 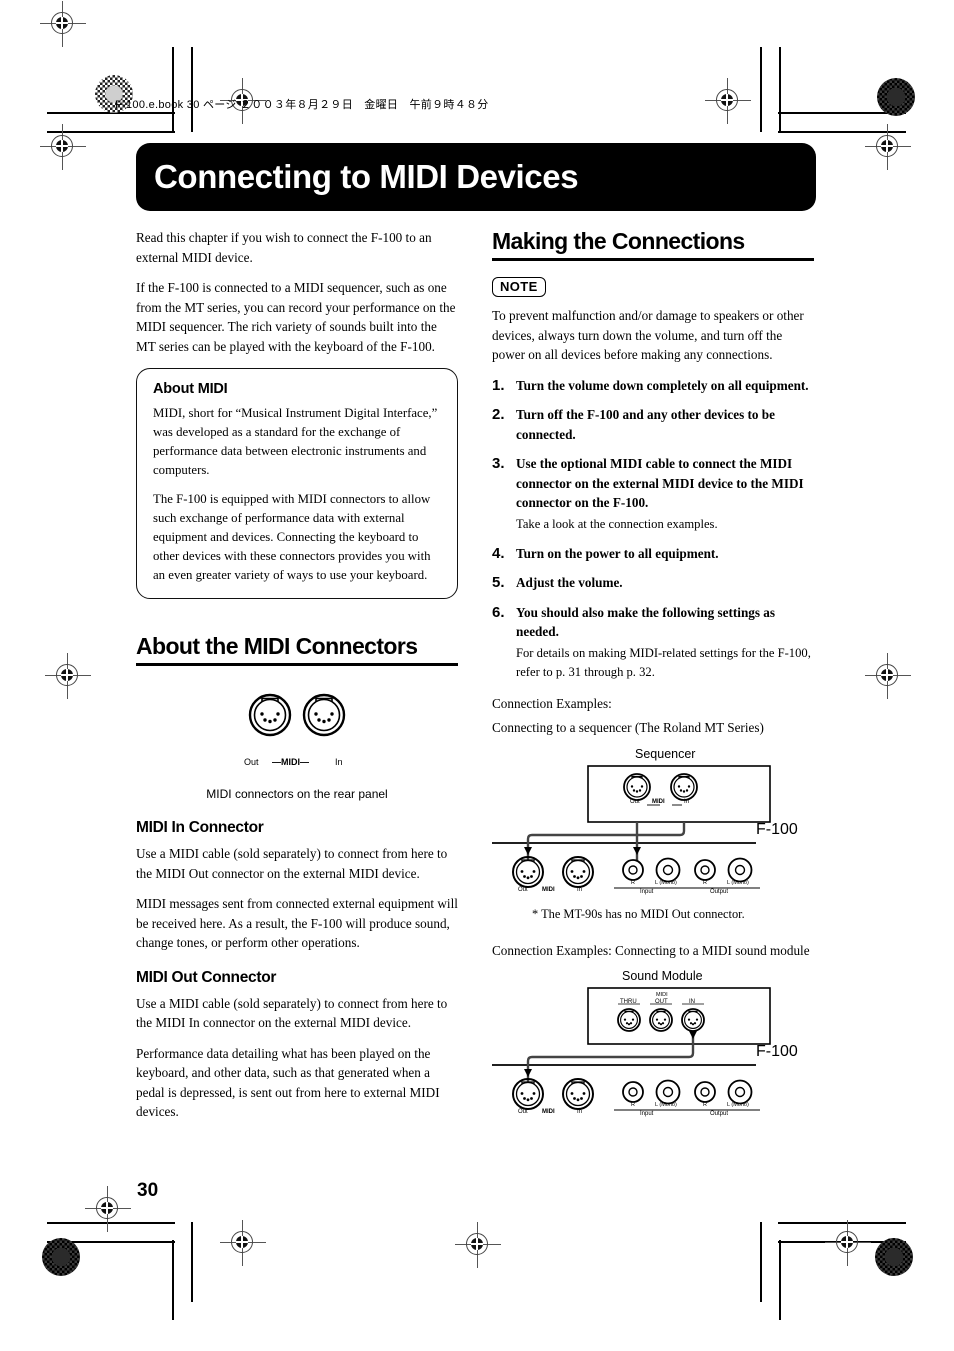 What do you see at coordinates (519, 287) in the screenshot?
I see `note-badge: NOTE` at bounding box center [519, 287].